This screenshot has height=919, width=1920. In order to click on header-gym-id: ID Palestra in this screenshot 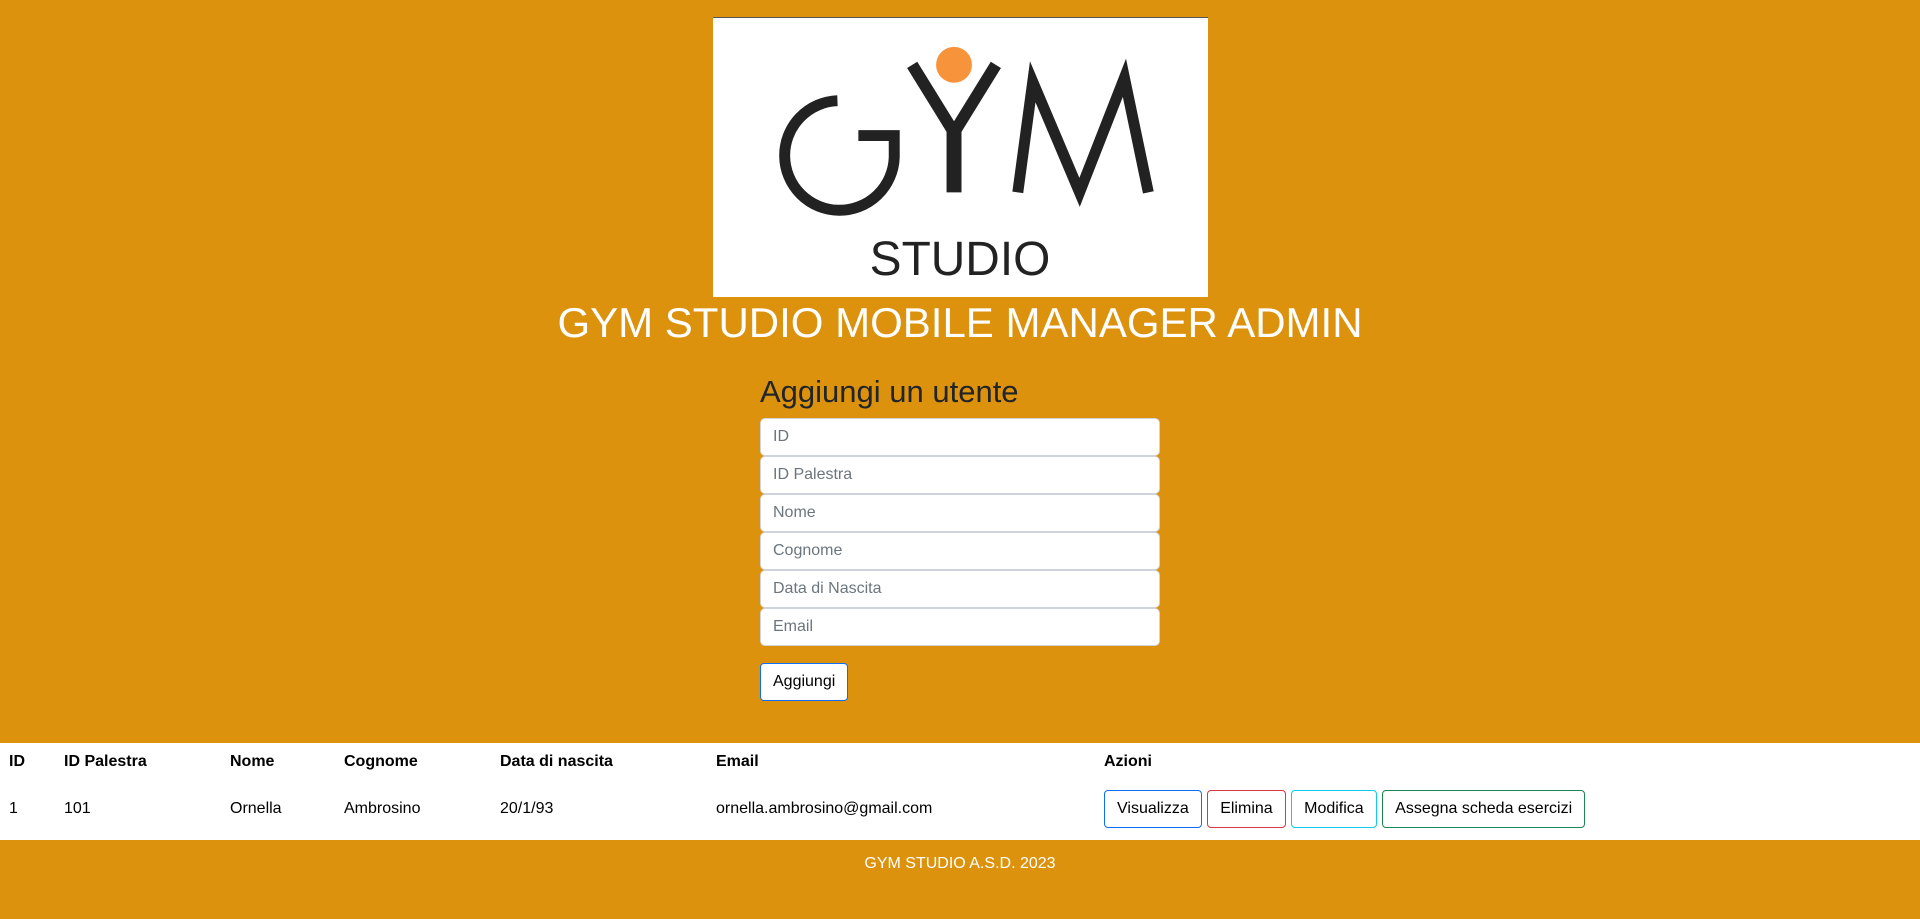, I will do `click(105, 761)`.